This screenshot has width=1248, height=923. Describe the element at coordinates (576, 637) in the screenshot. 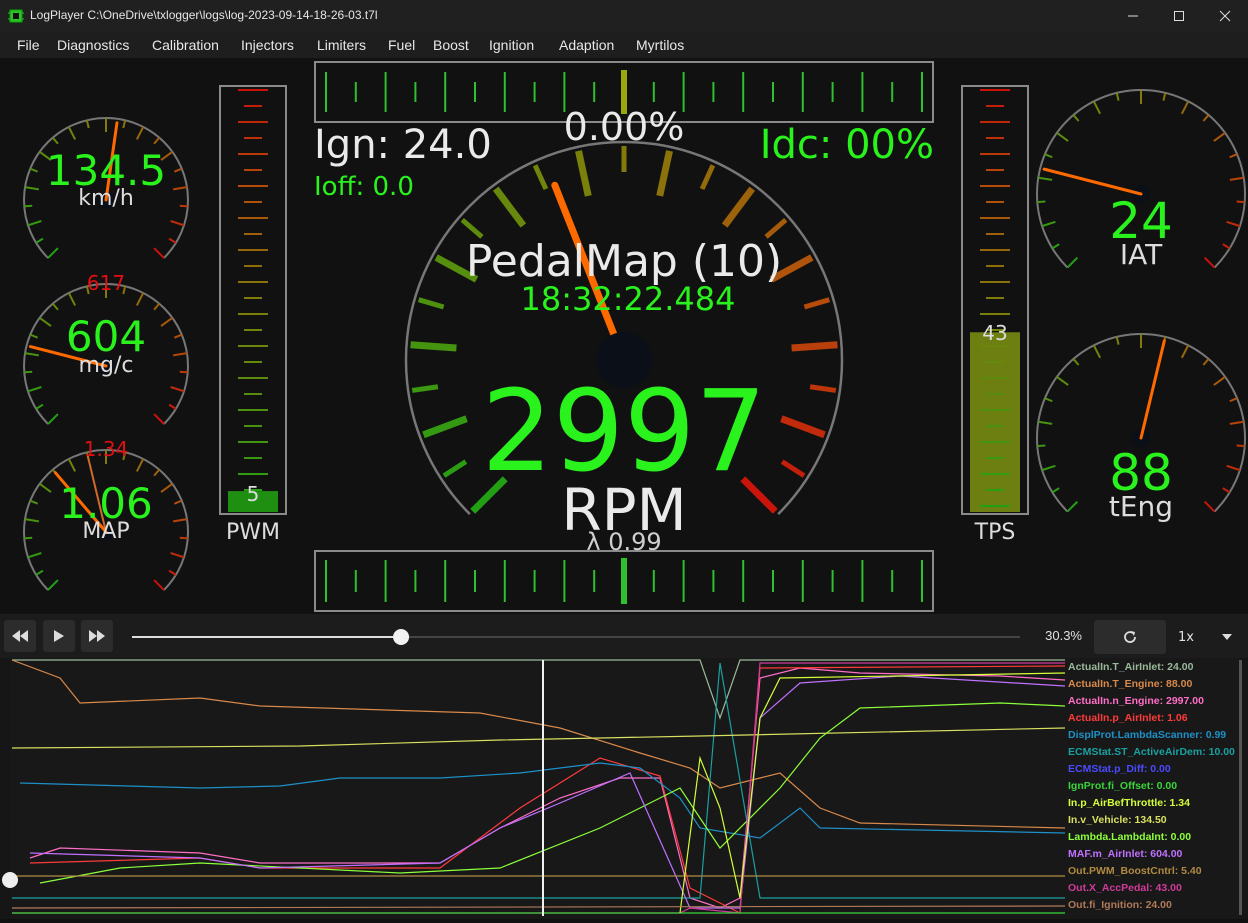

I see `playback-slider` at that location.